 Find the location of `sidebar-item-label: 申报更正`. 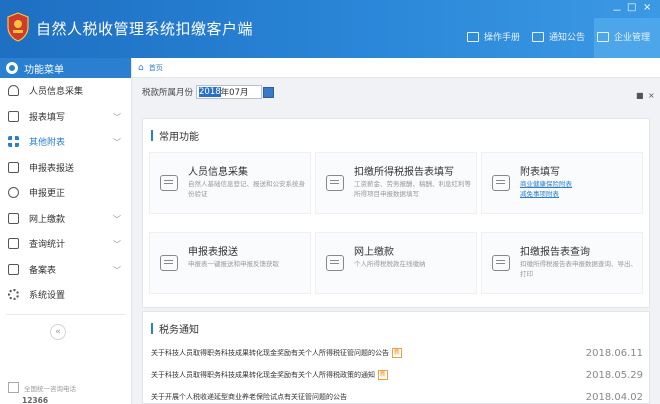

sidebar-item-label: 申报更正 is located at coordinates (47, 194).